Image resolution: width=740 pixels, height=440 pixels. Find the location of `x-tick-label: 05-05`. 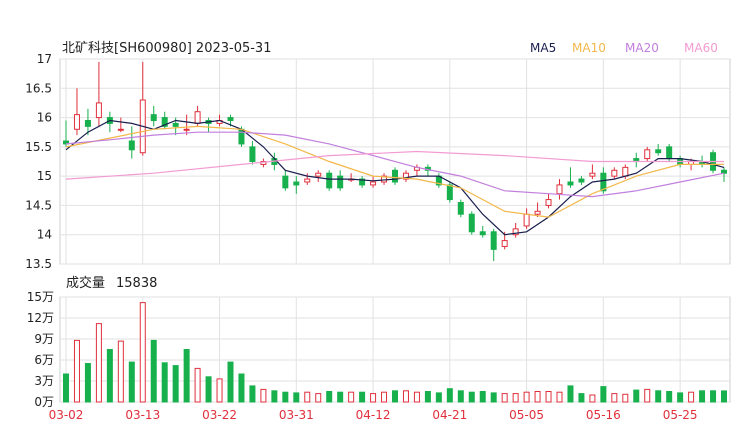

x-tick-label: 05-05 is located at coordinates (526, 415).